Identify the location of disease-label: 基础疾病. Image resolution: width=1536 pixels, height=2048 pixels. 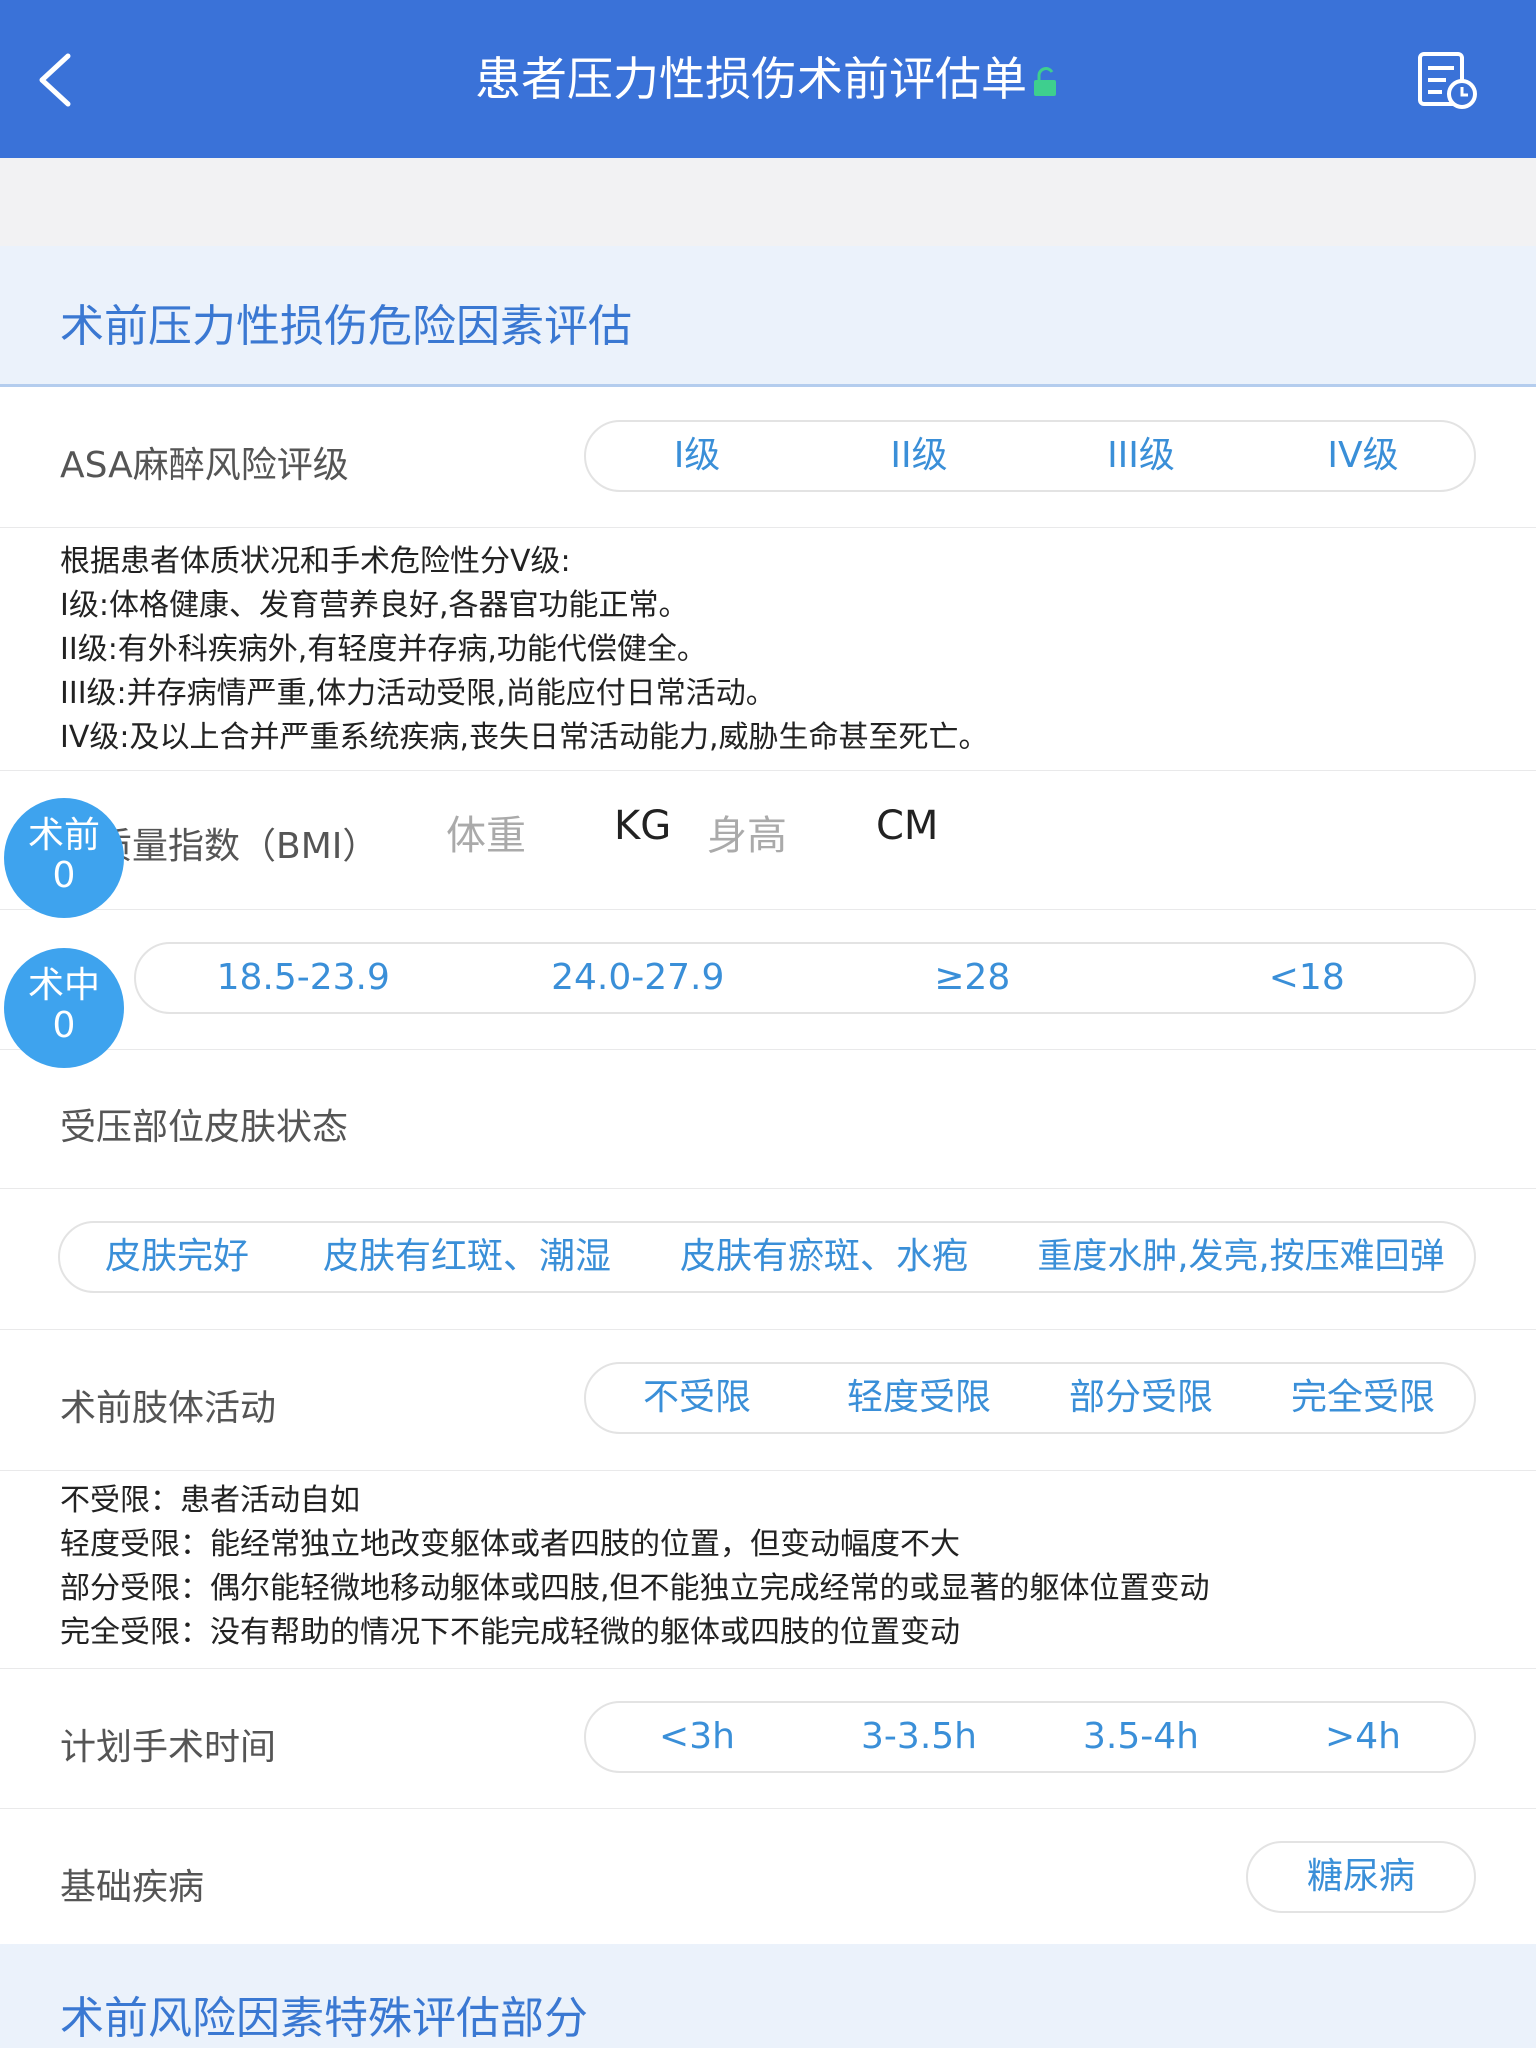
(132, 1887).